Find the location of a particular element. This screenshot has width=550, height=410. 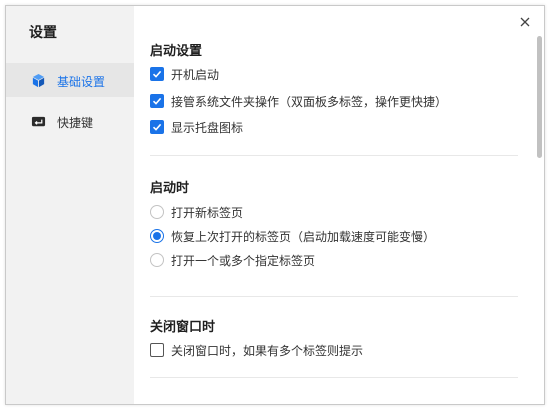

radio-open-specified-tabs: 打开一个或多个指定标签页 is located at coordinates (232, 260).